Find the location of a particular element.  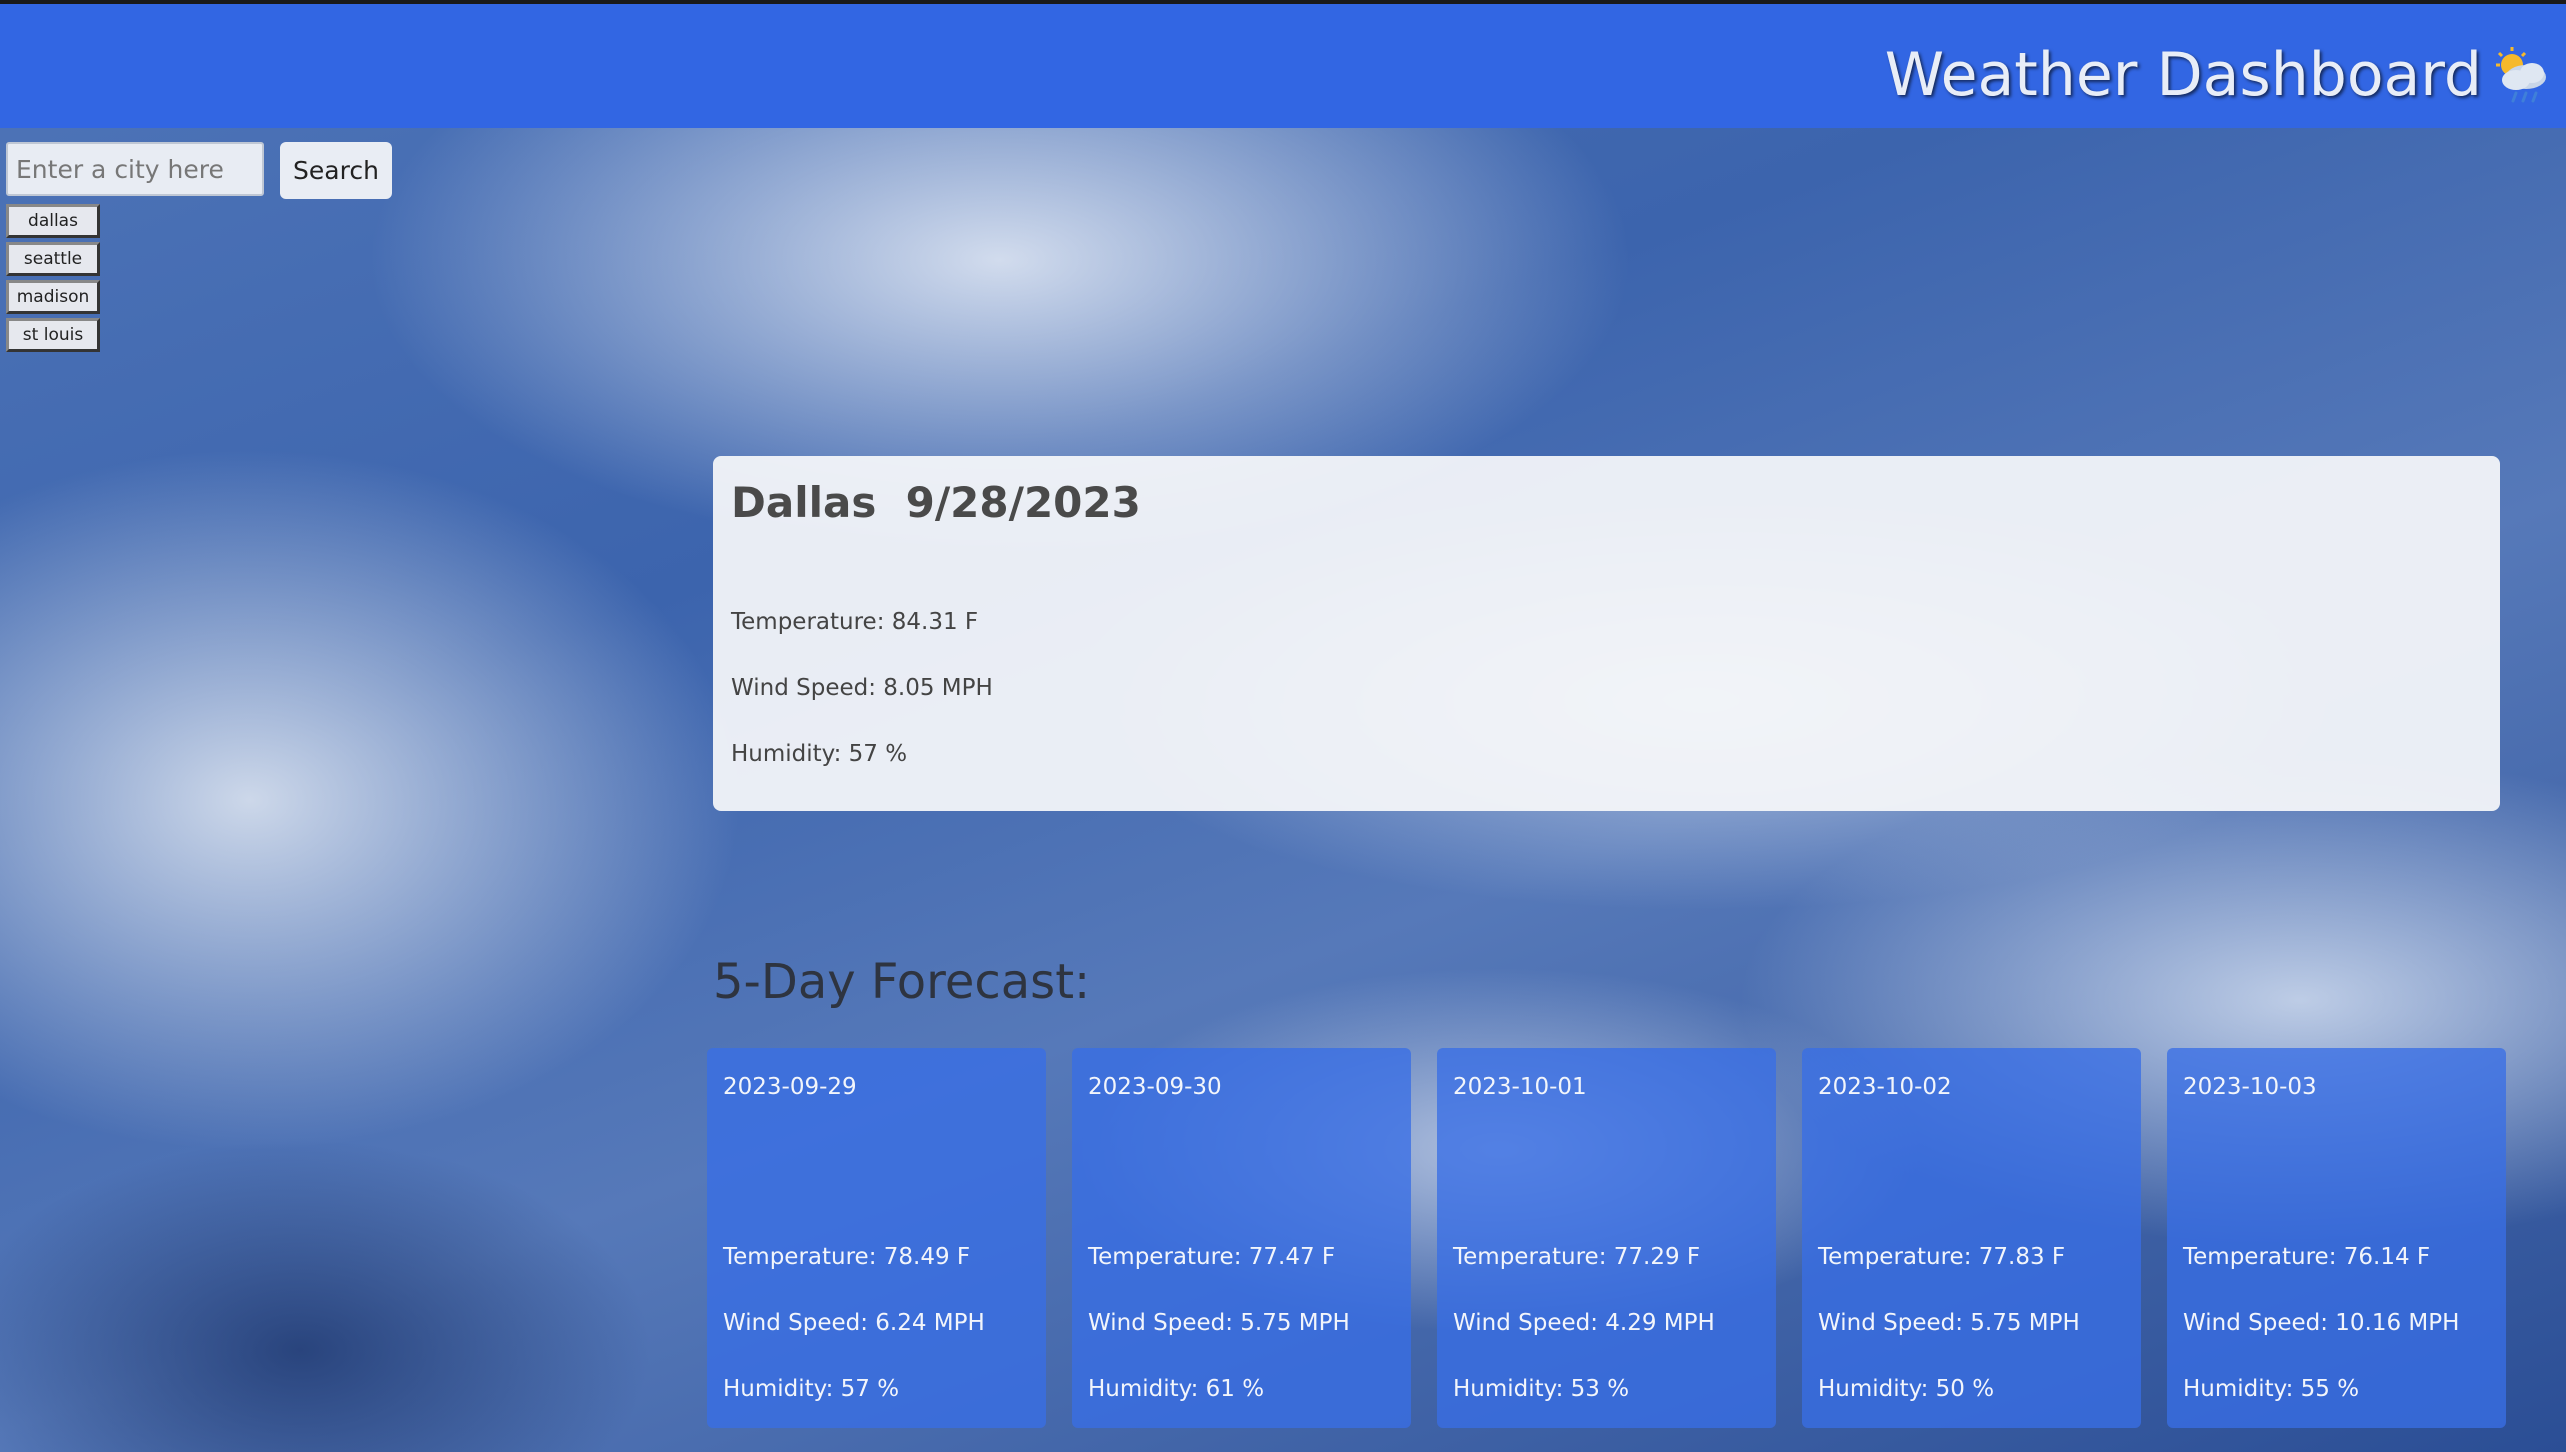

forecast-date: 2023-09-29 is located at coordinates (790, 1087).